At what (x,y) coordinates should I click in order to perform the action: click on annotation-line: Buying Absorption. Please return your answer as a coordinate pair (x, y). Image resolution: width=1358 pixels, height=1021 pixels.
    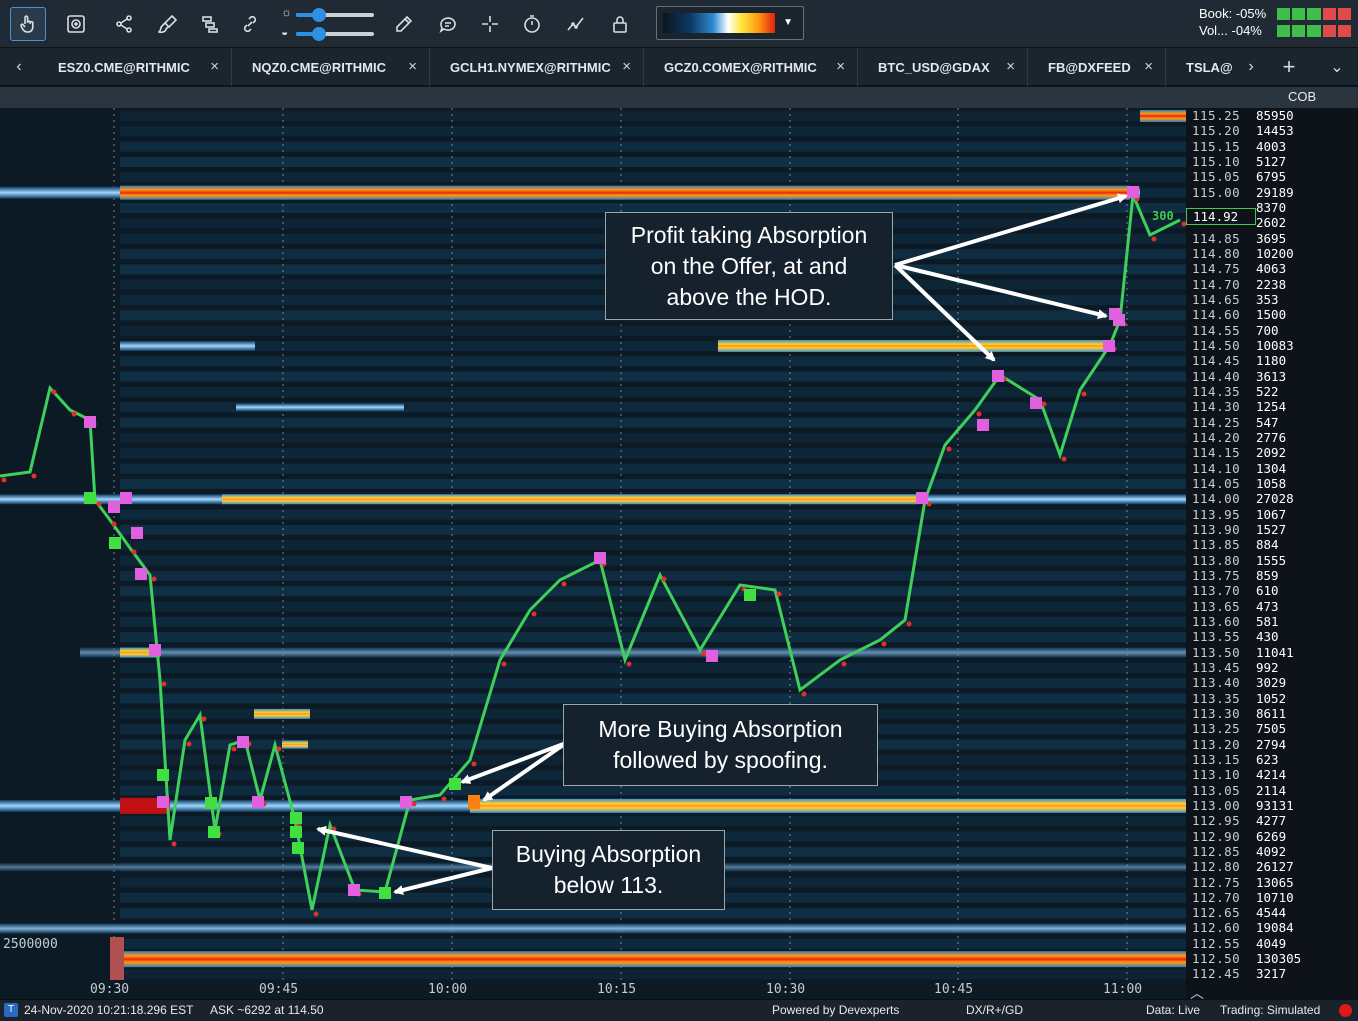
    Looking at the image, I should click on (608, 854).